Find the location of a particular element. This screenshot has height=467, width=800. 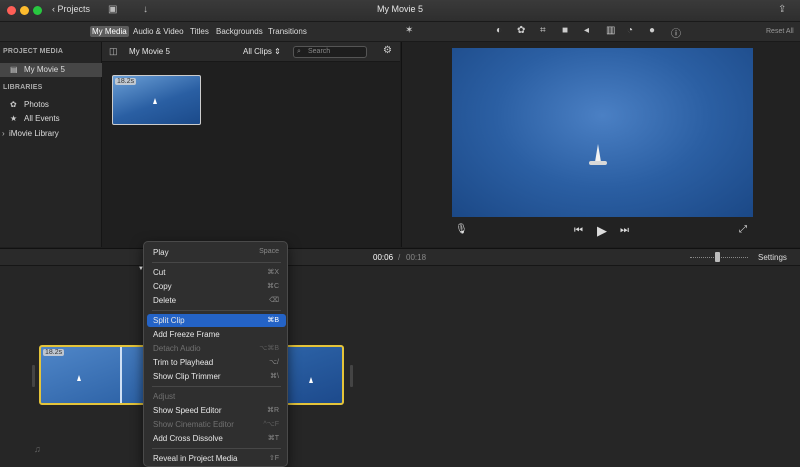

menu-item-label: Cut is located at coordinates (159, 272).